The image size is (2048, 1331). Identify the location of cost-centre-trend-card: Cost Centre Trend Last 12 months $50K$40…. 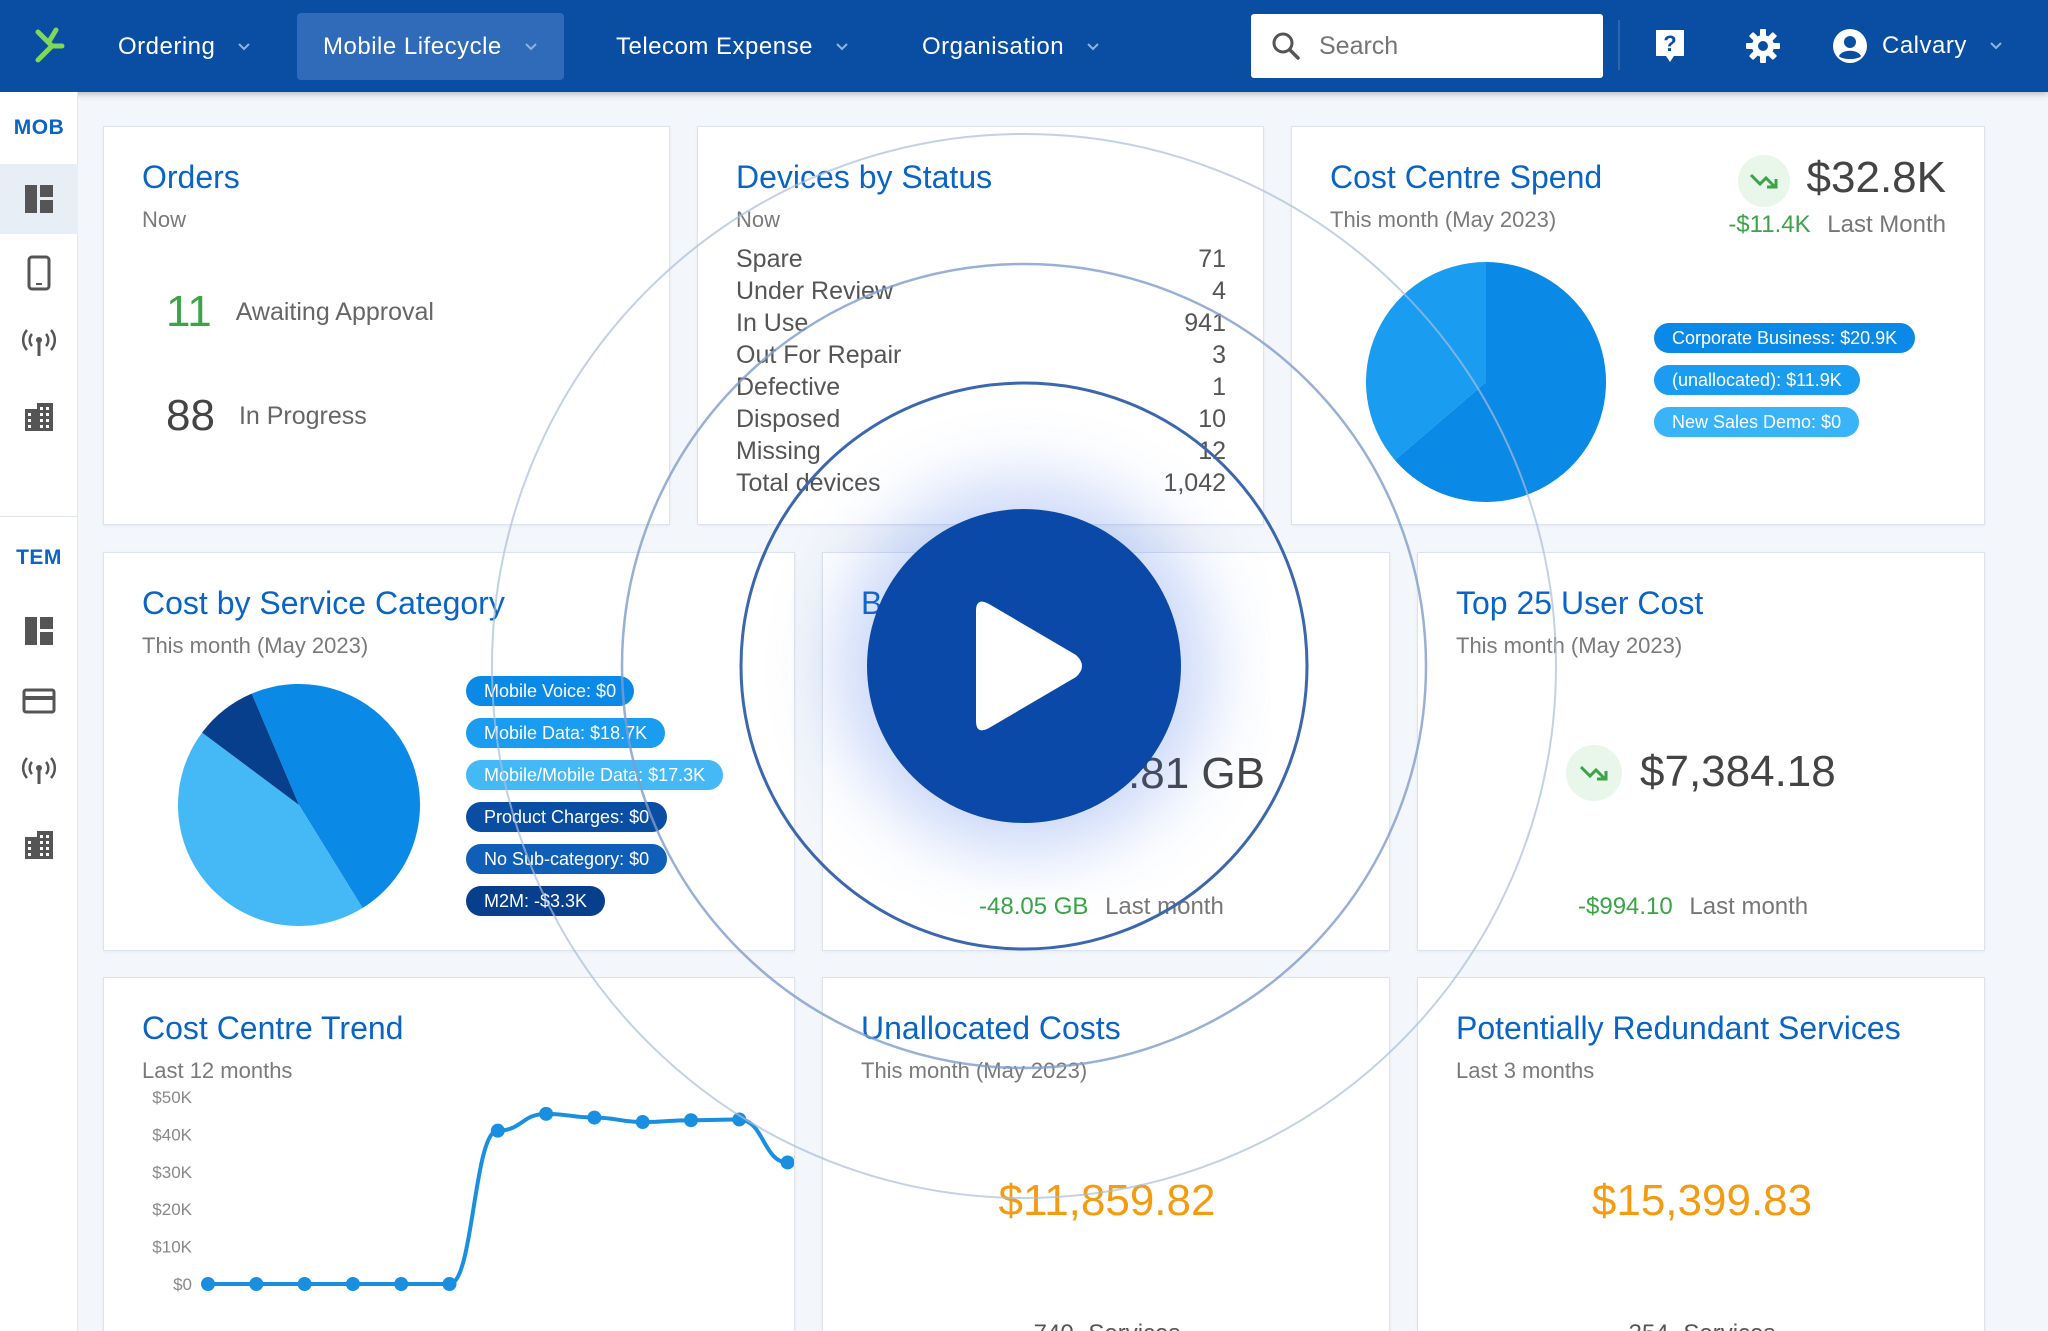
(449, 1154).